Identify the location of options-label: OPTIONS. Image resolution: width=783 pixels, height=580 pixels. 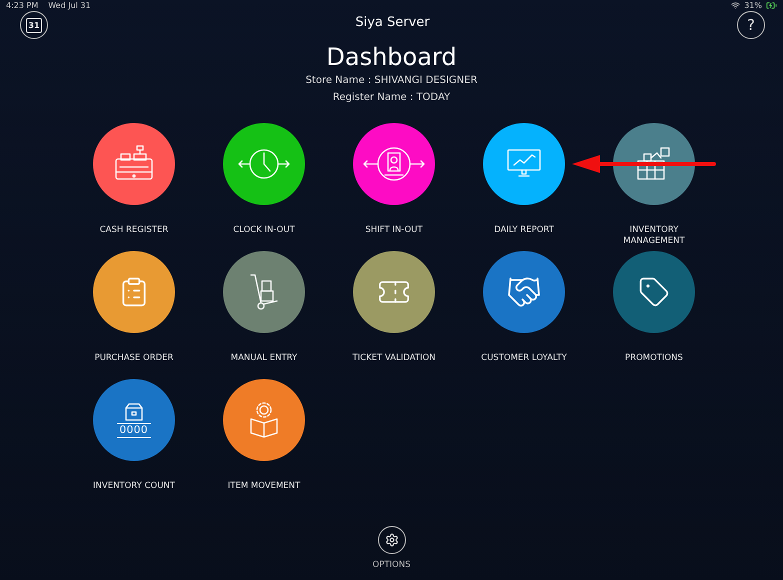
(391, 565).